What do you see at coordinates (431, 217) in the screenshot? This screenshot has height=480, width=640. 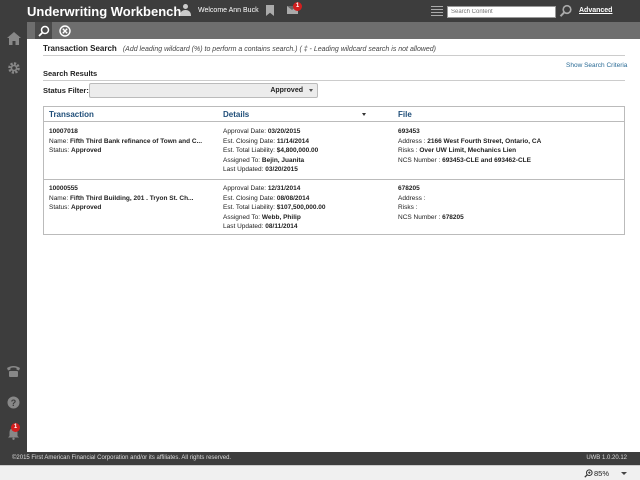 I see `ncs-number: NCS Number : 678205` at bounding box center [431, 217].